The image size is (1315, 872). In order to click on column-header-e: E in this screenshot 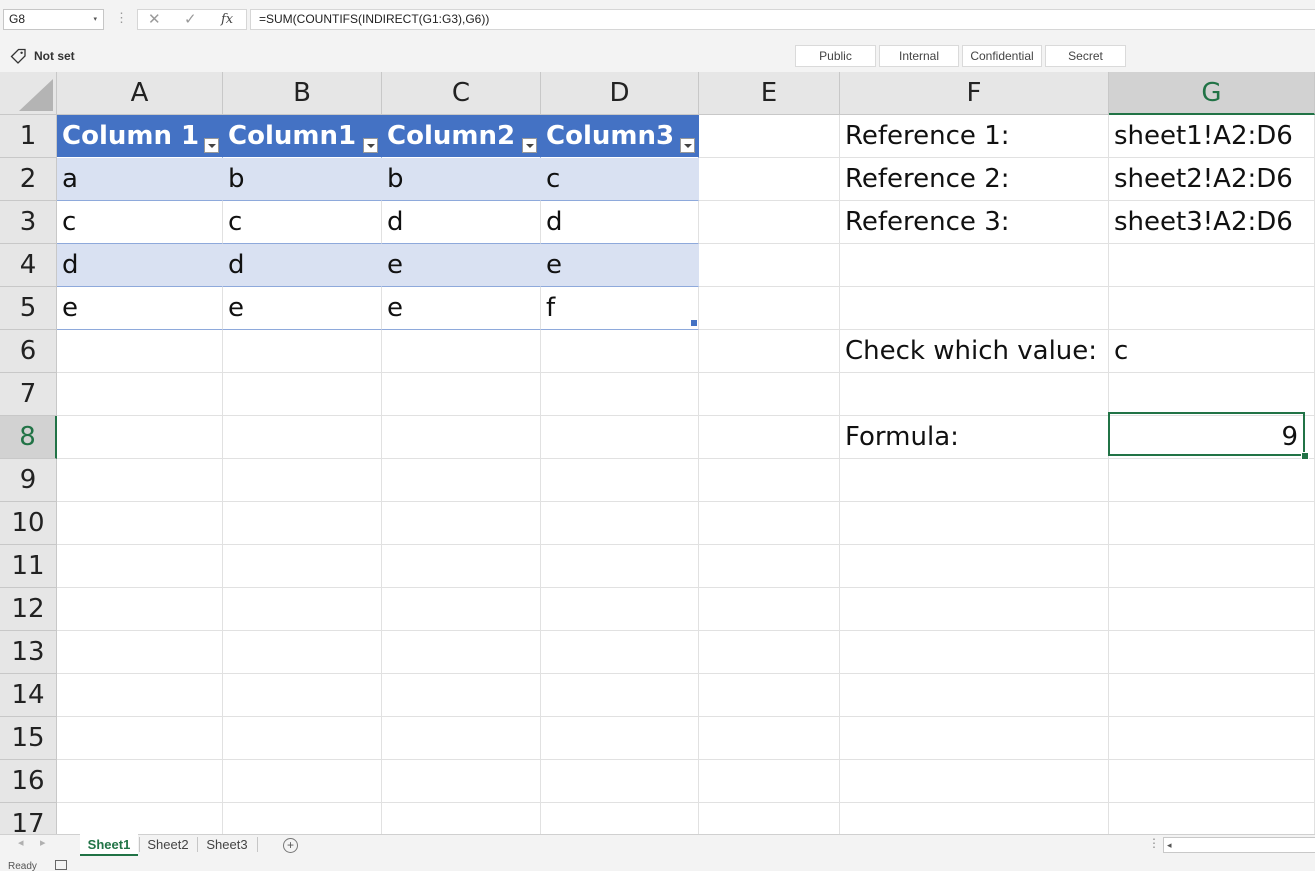, I will do `click(769, 93)`.